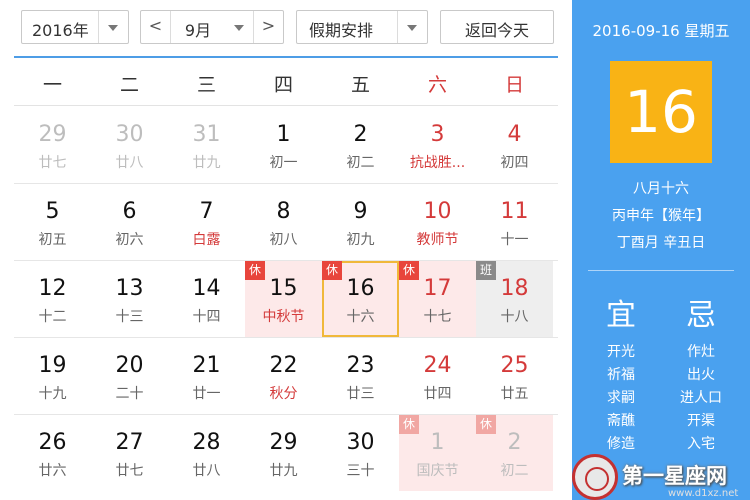 Image resolution: width=750 pixels, height=500 pixels. Describe the element at coordinates (52, 288) in the screenshot. I see `day-number: 12` at that location.